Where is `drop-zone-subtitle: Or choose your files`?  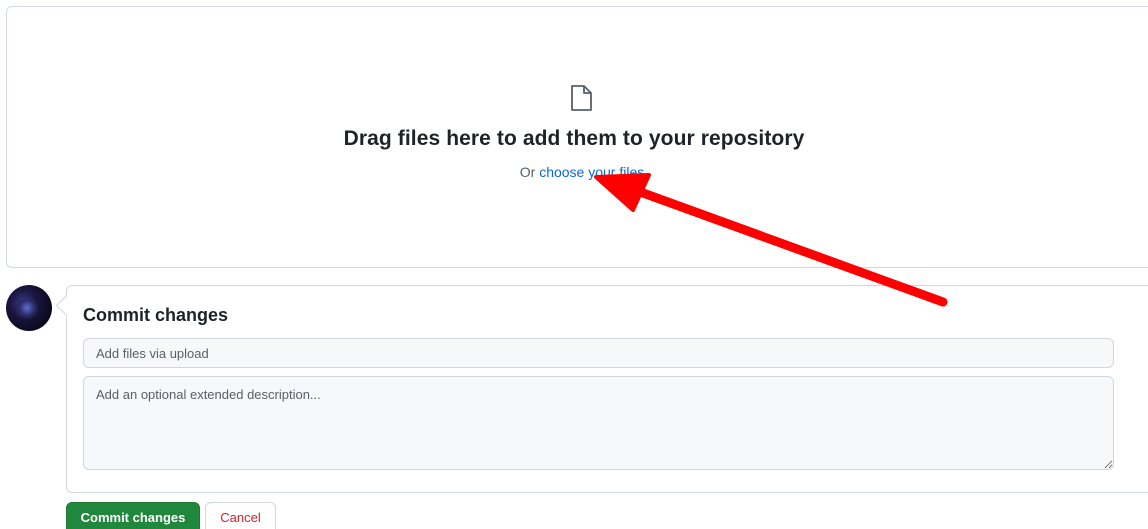 drop-zone-subtitle: Or choose your files is located at coordinates (574, 172).